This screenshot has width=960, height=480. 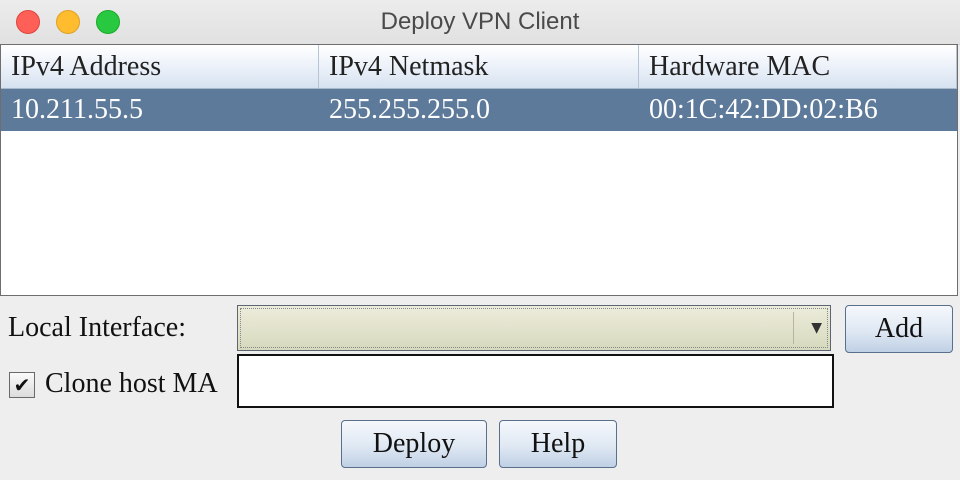 What do you see at coordinates (131, 384) in the screenshot?
I see `clone-host-mac-label: Clone host MA` at bounding box center [131, 384].